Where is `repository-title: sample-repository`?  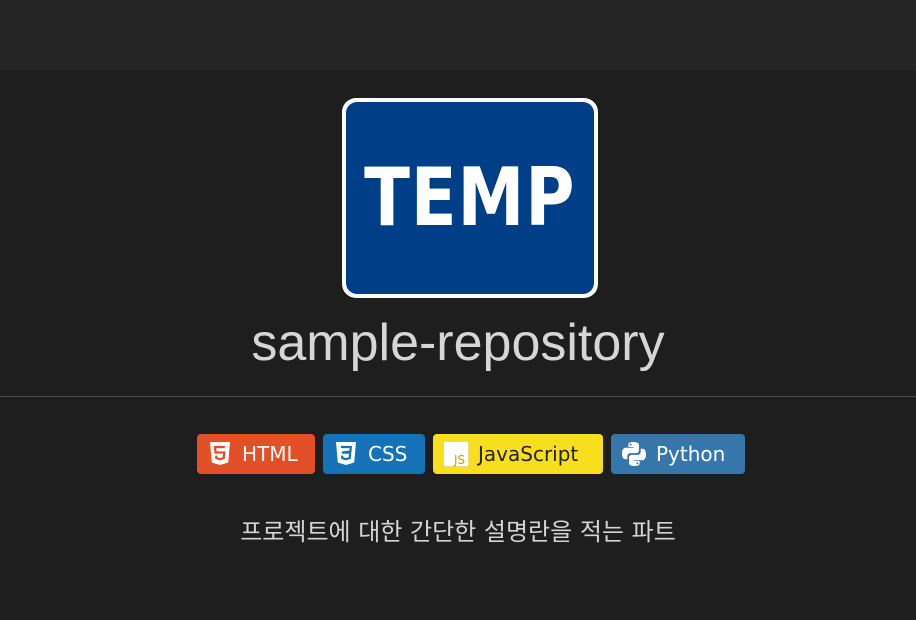 repository-title: sample-repository is located at coordinates (458, 343).